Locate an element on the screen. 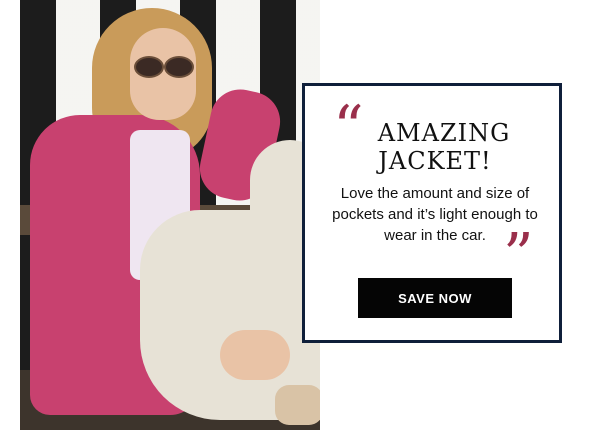  headline-line-2: JACKET! is located at coordinates (435, 161).